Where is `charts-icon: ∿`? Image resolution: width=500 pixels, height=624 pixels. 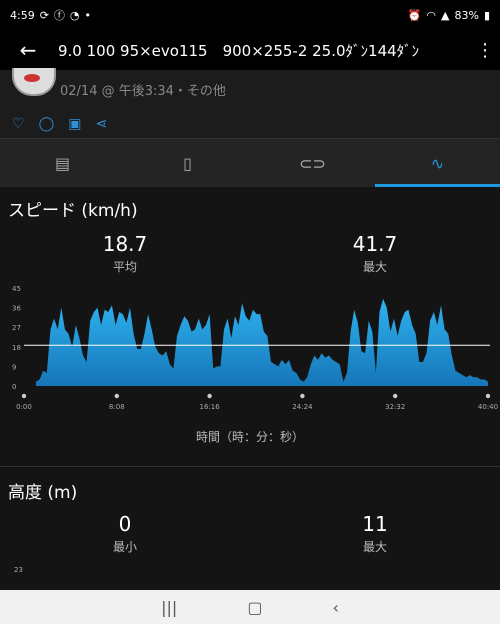
charts-icon: ∿ is located at coordinates (437, 163).